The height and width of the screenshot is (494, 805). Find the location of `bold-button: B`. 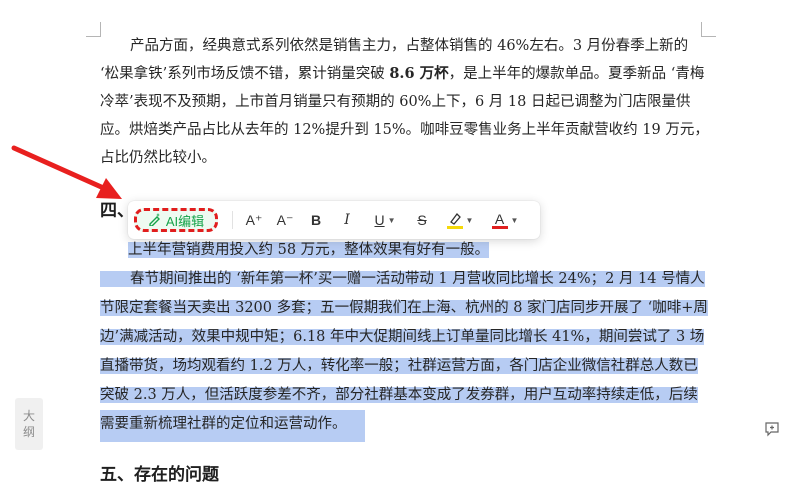

bold-button: B is located at coordinates (316, 220).